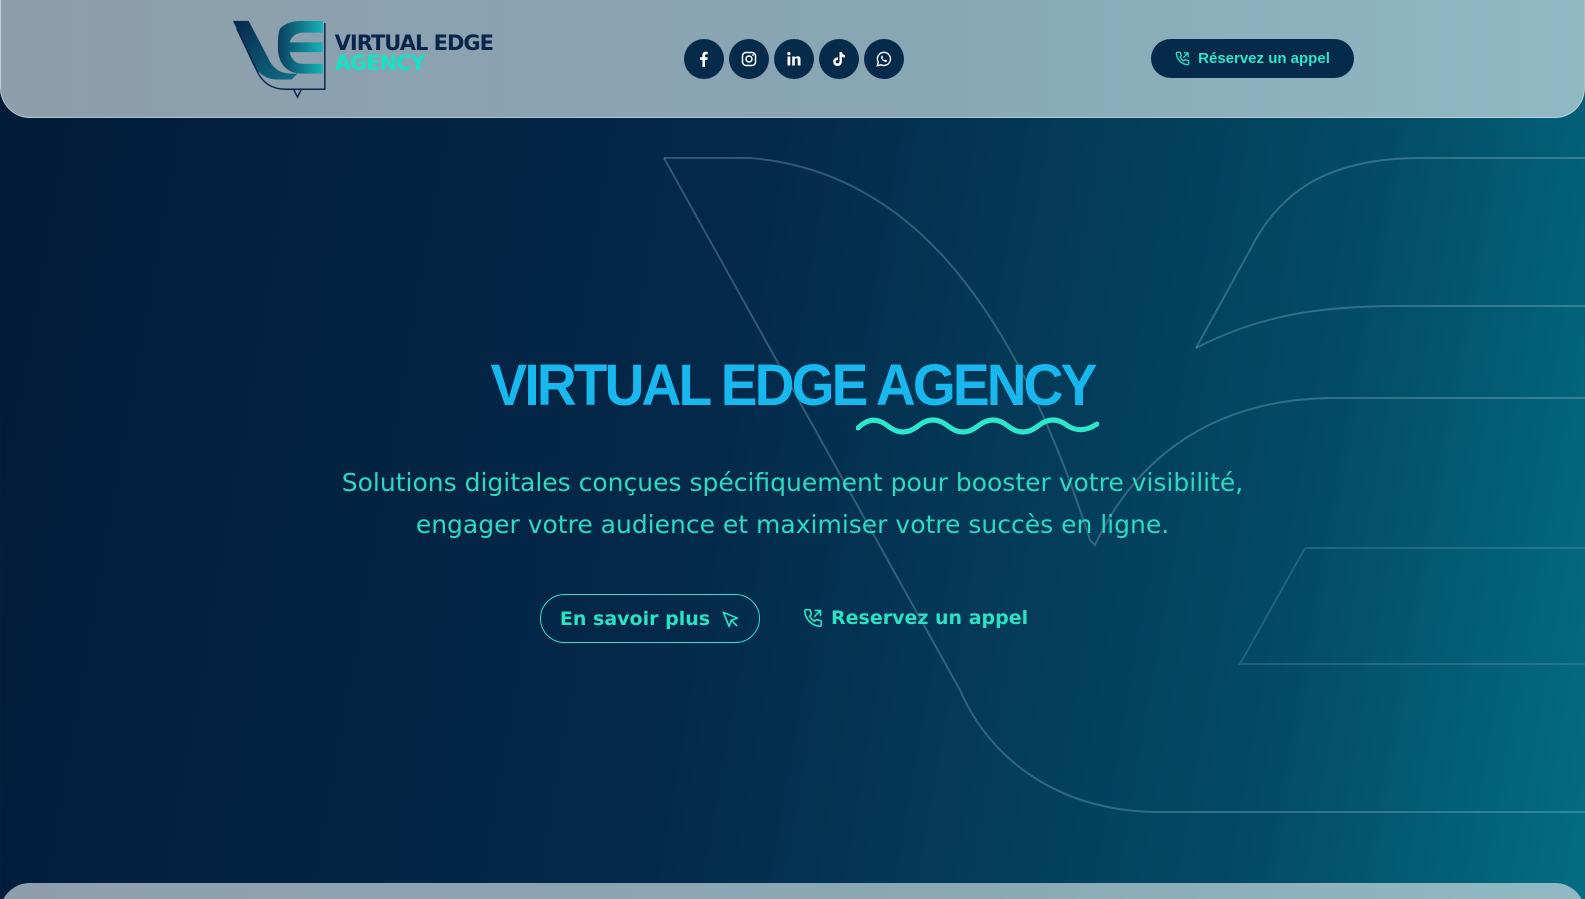 The height and width of the screenshot is (899, 1585). I want to click on linkedin-icon, so click(794, 59).